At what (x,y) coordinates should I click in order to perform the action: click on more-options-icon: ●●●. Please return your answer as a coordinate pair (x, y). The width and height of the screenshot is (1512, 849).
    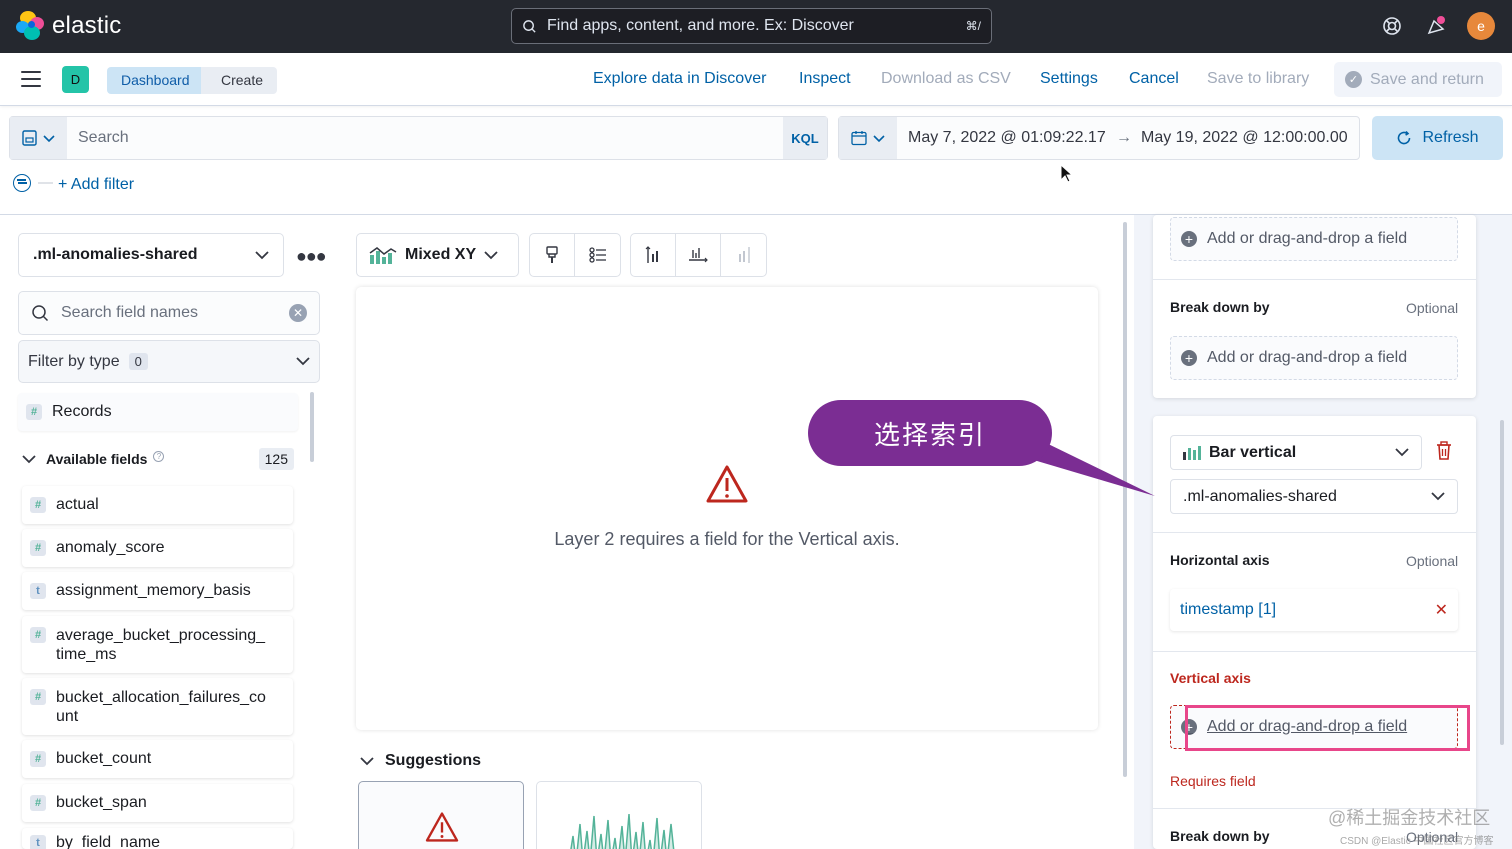
    Looking at the image, I should click on (311, 256).